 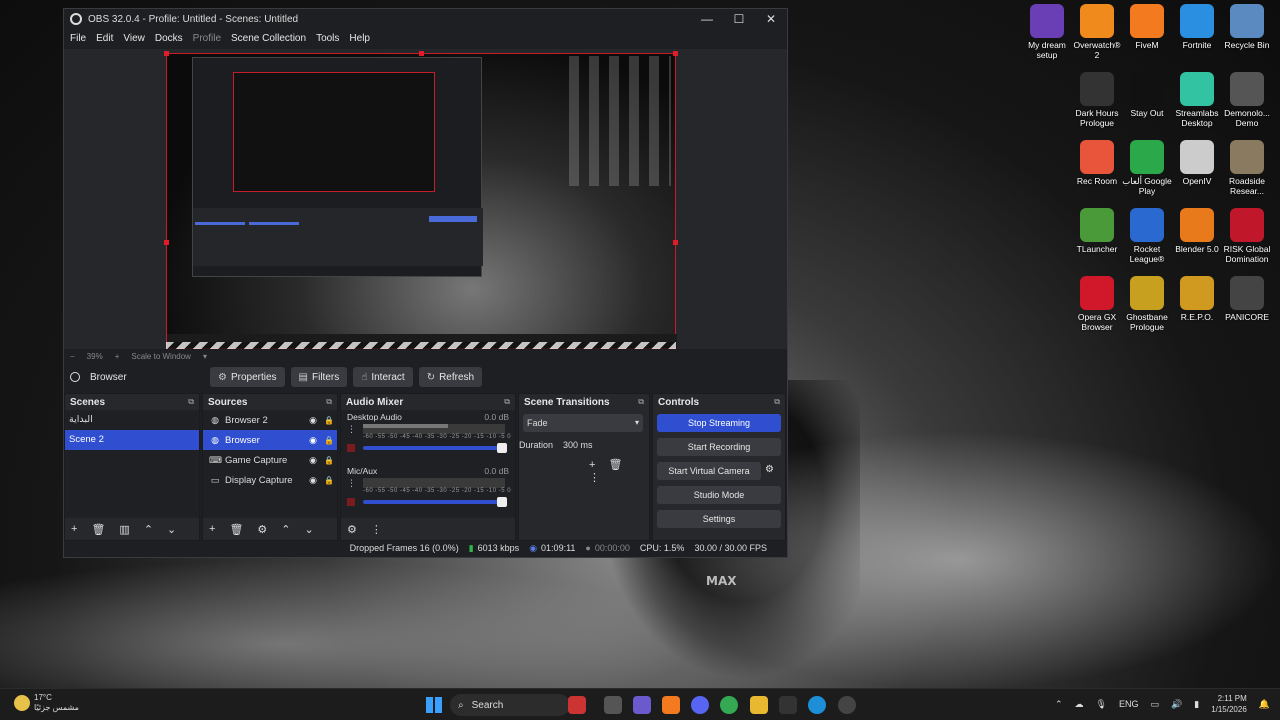 I want to click on source-item-selected: ◍ Browser ◉ 🔒, so click(x=270, y=440).